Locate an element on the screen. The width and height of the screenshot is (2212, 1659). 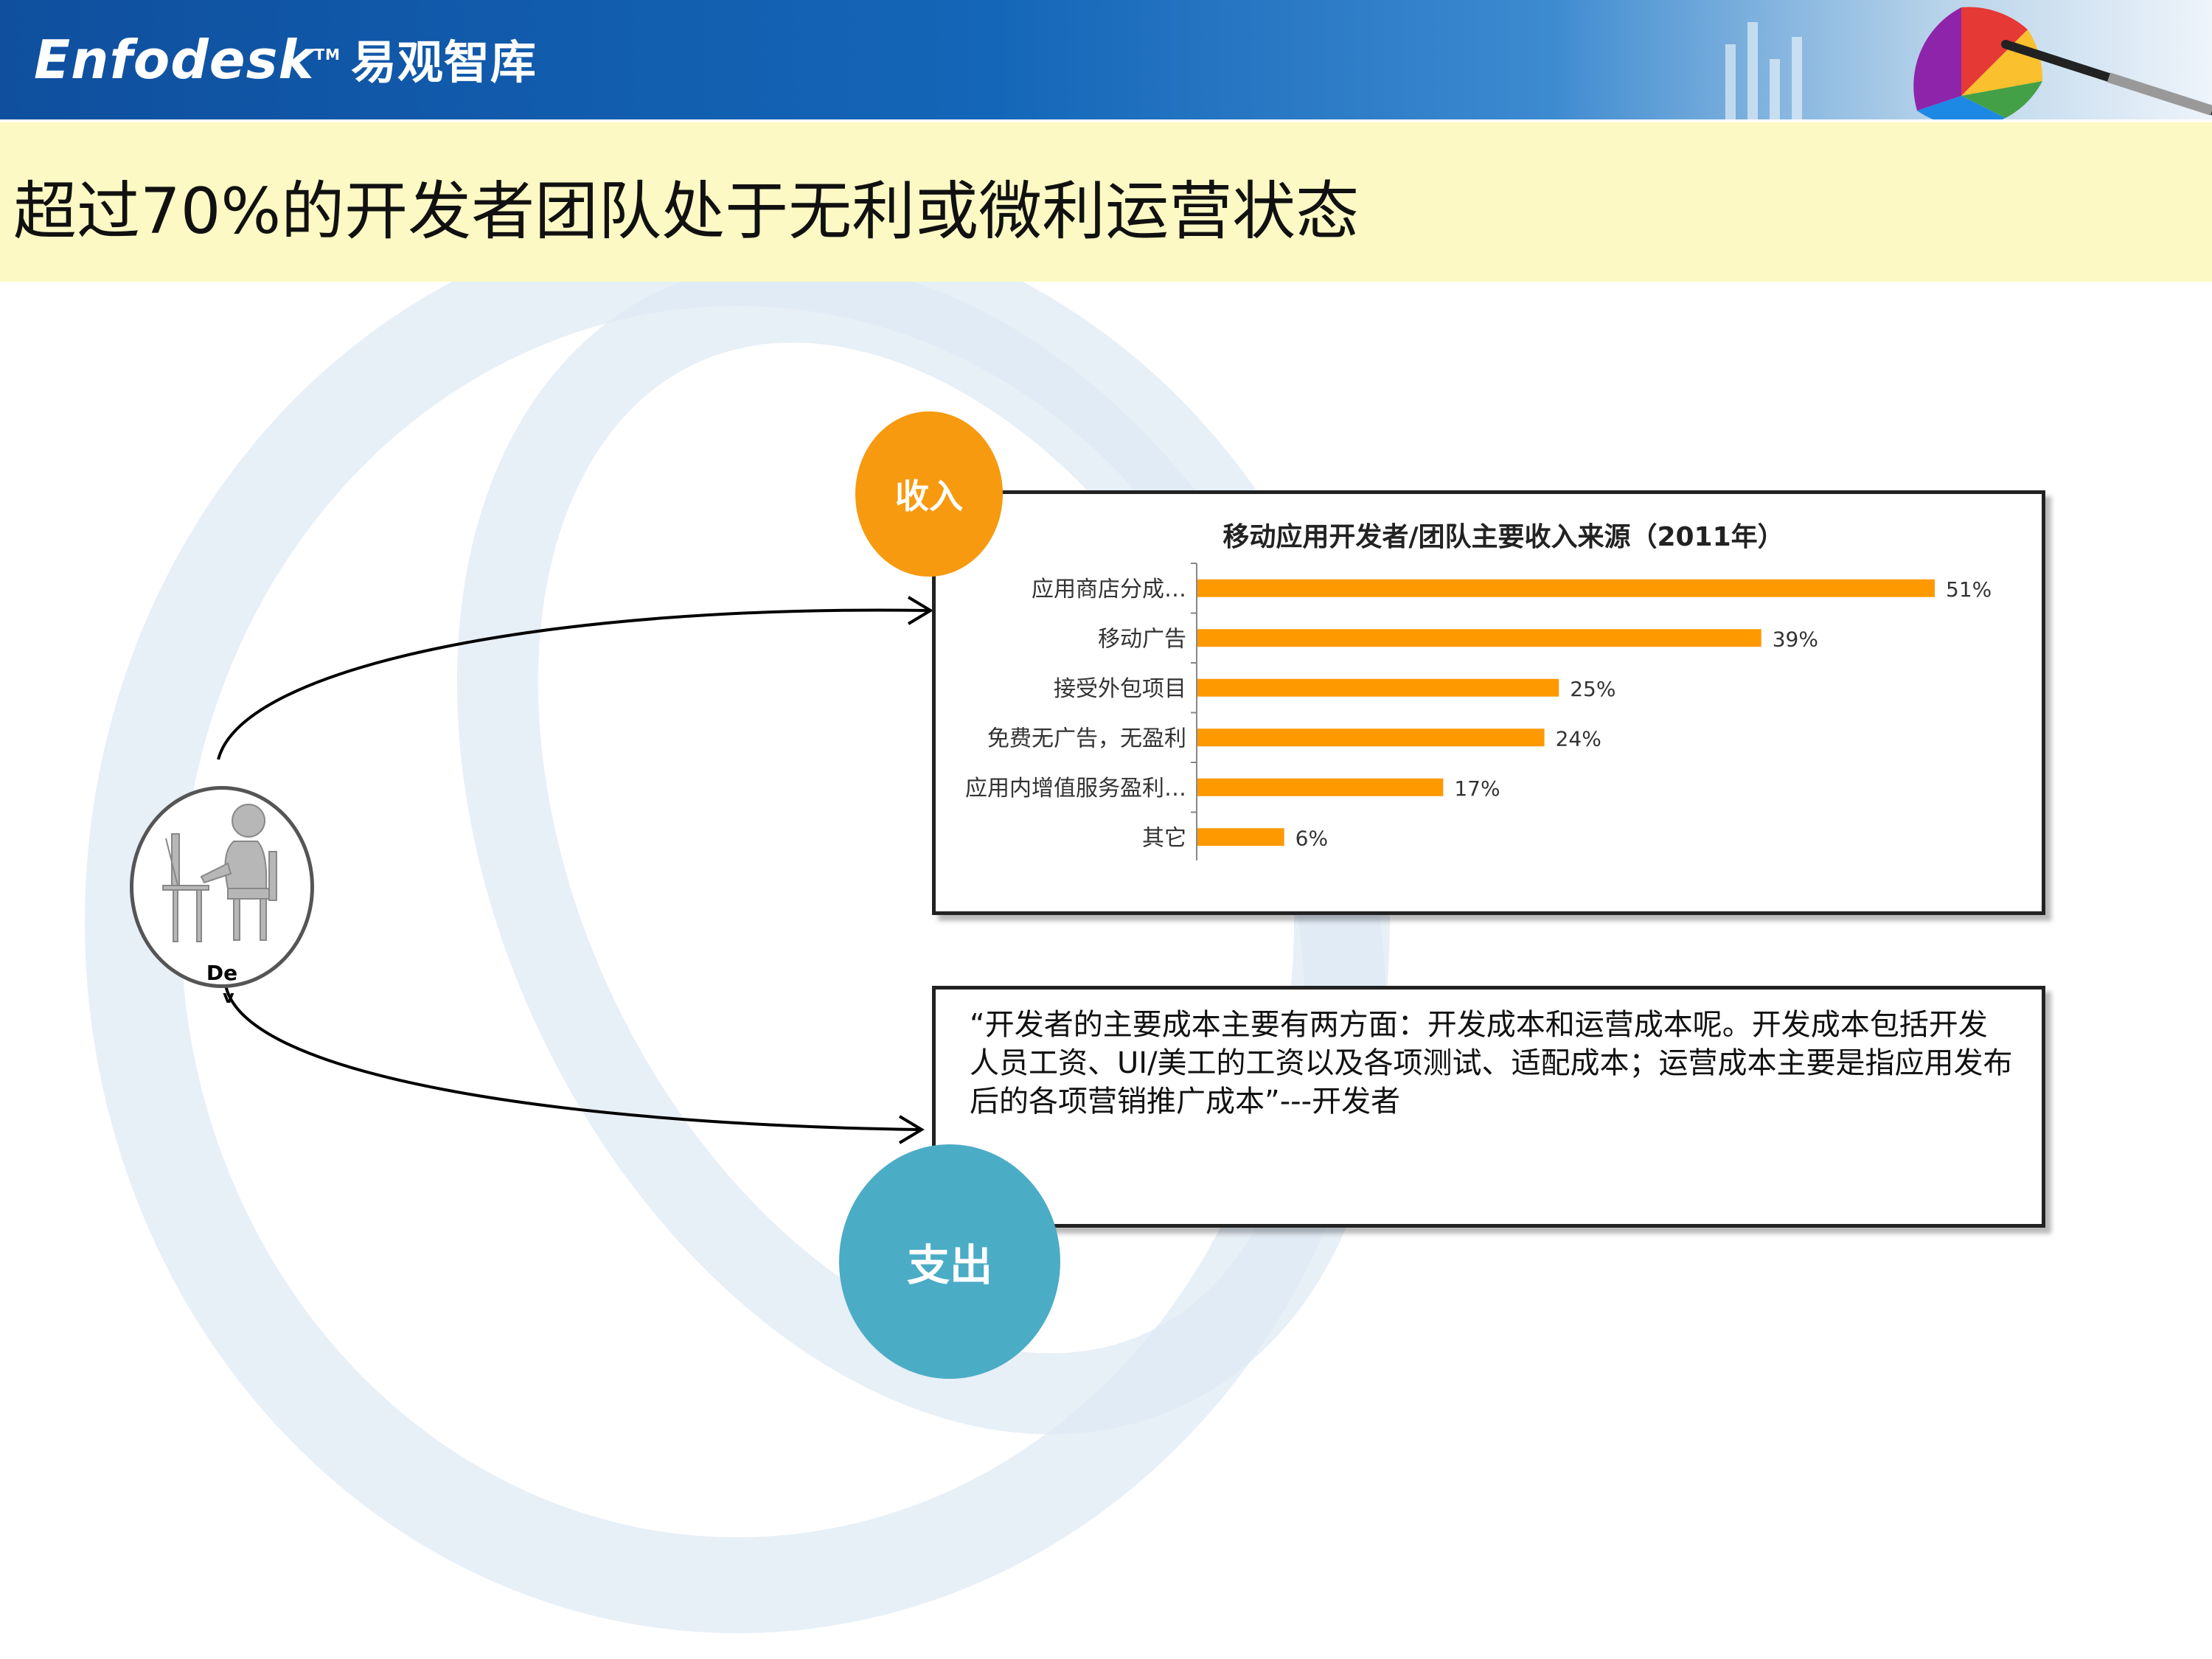
income-label: 收入 is located at coordinates (929, 496).